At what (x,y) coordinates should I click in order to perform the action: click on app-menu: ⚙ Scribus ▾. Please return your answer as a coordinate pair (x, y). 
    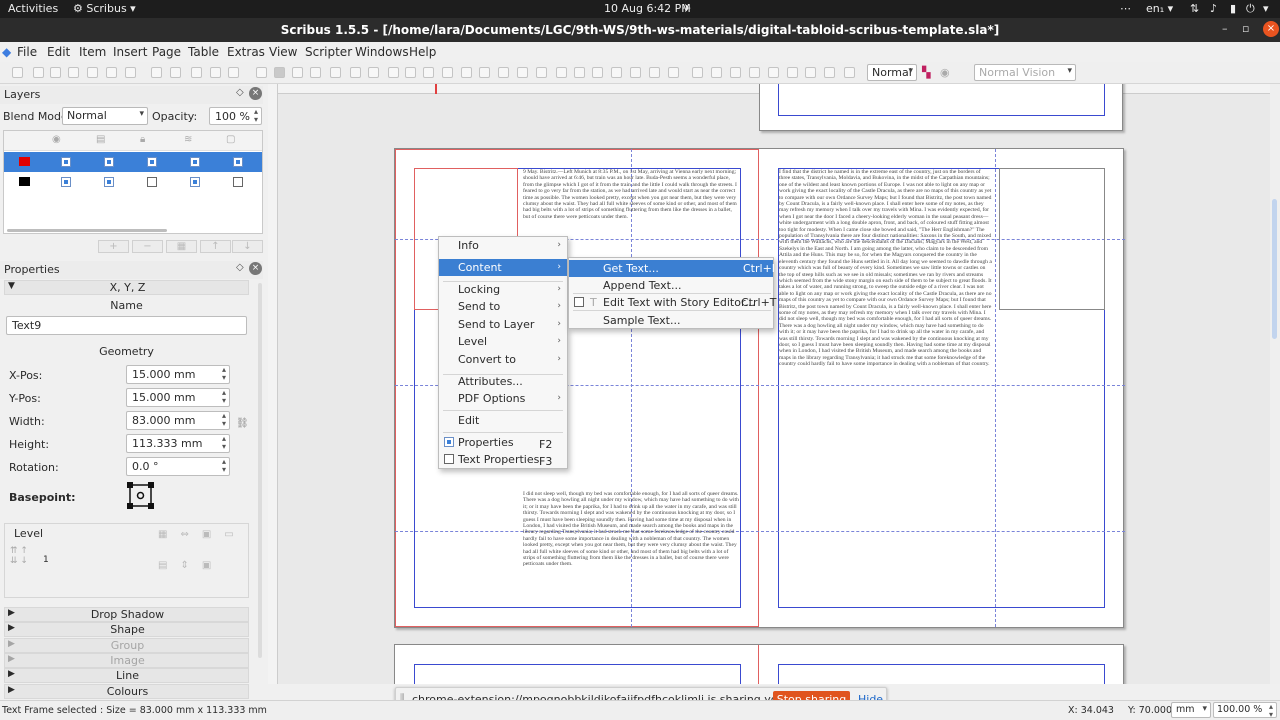
    Looking at the image, I should click on (104, 8).